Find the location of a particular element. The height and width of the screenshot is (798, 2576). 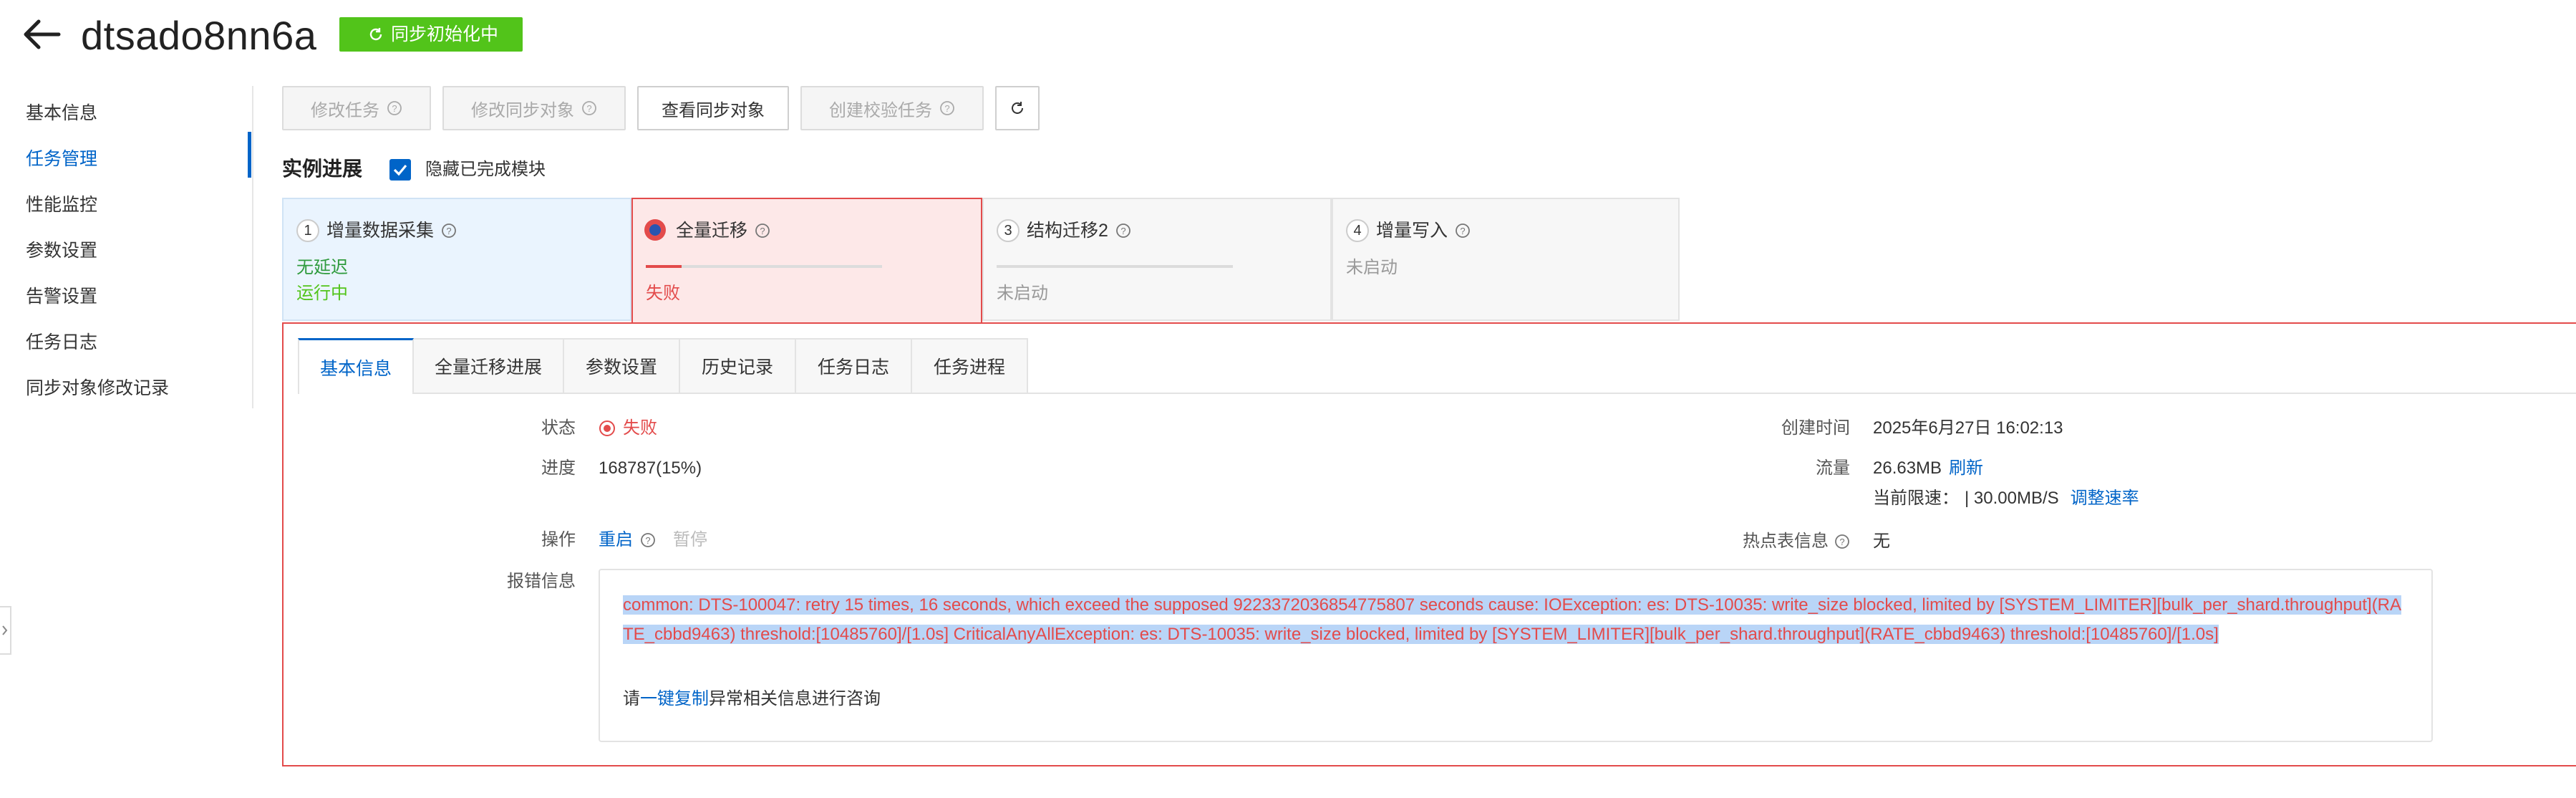

sidebar-active-indicator is located at coordinates (250, 155).